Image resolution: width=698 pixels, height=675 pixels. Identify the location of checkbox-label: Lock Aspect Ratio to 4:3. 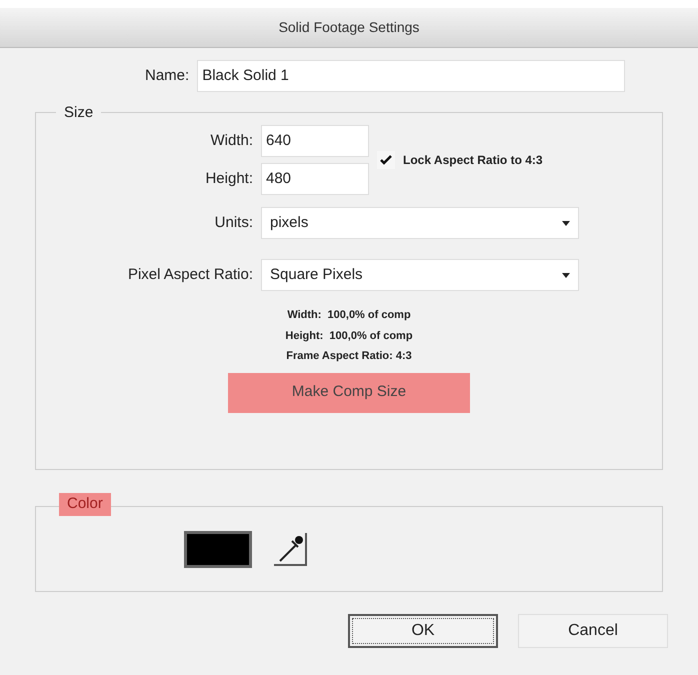
(473, 160).